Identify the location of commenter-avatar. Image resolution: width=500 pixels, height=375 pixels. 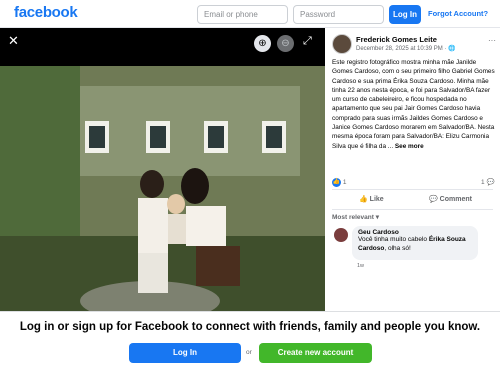
(341, 235).